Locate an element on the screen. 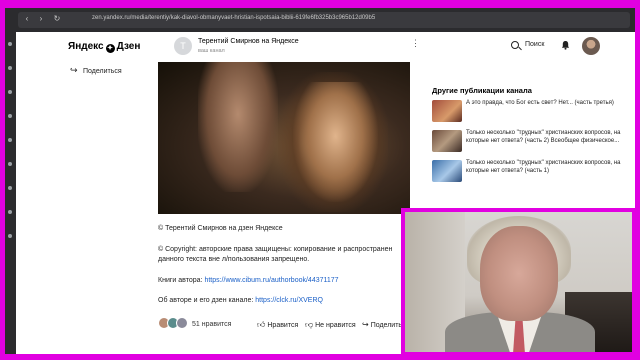  zen-star-icon: ✦ is located at coordinates (110, 48).